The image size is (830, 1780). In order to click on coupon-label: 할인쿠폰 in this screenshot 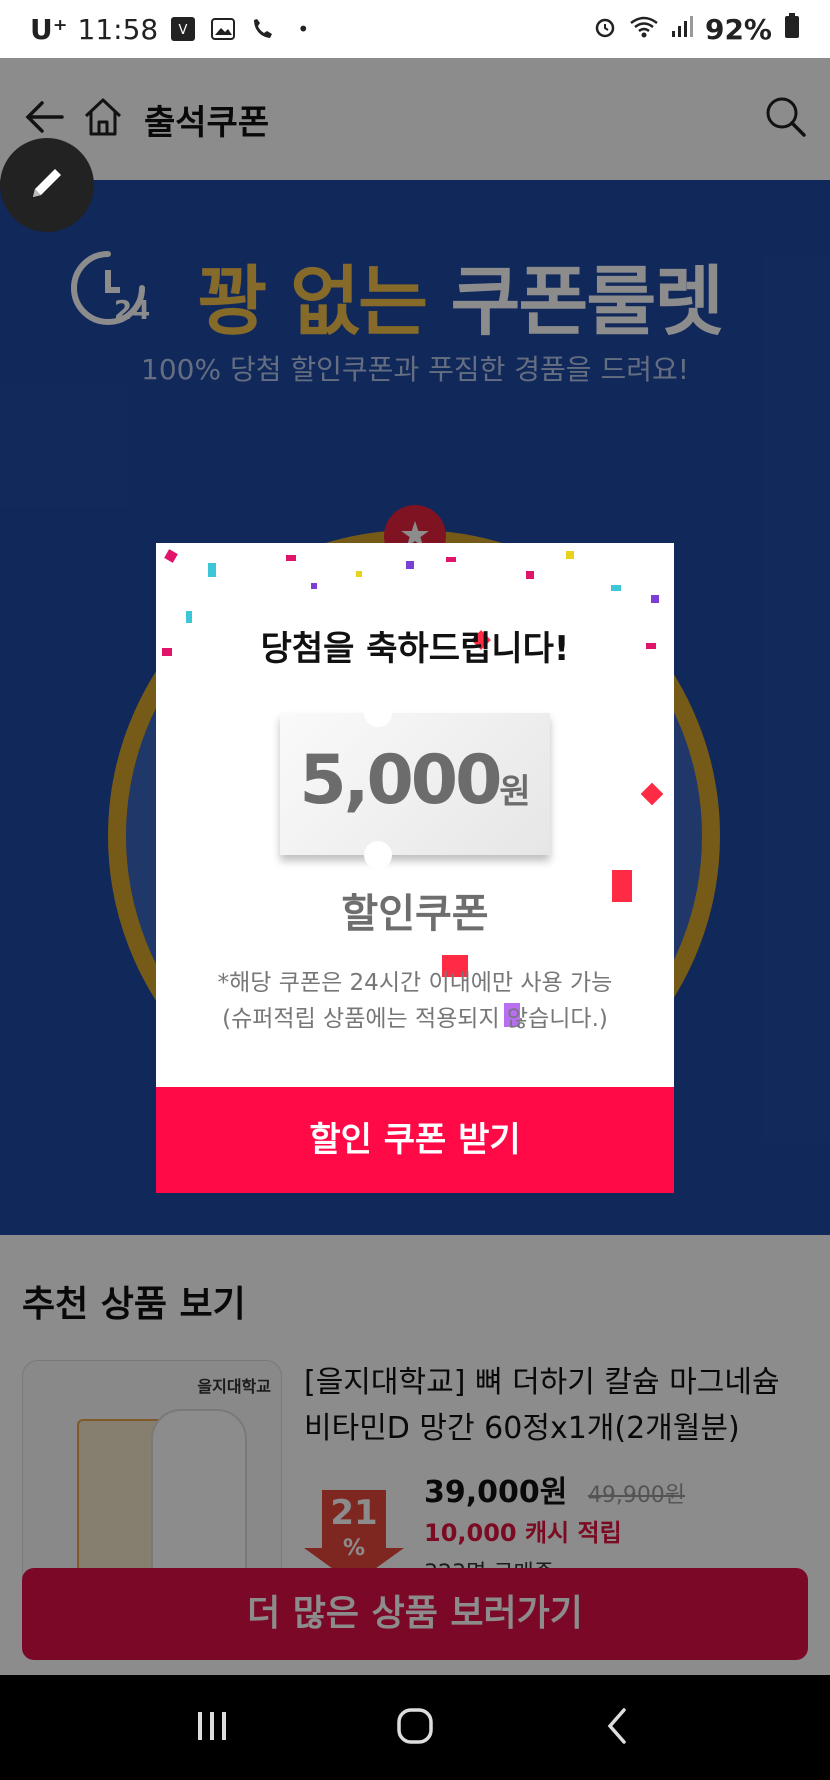, I will do `click(415, 914)`.